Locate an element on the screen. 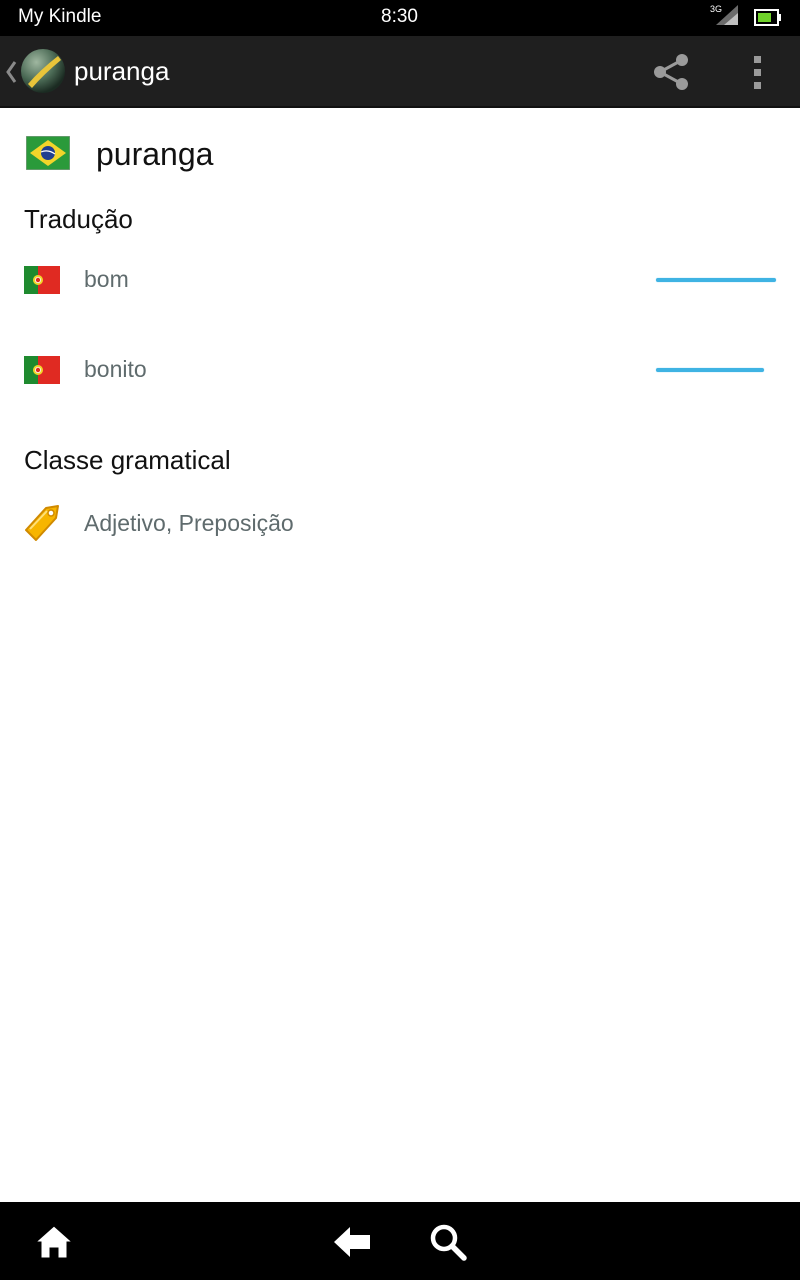 The image size is (800, 1280). app-globe-icon is located at coordinates (43, 71).